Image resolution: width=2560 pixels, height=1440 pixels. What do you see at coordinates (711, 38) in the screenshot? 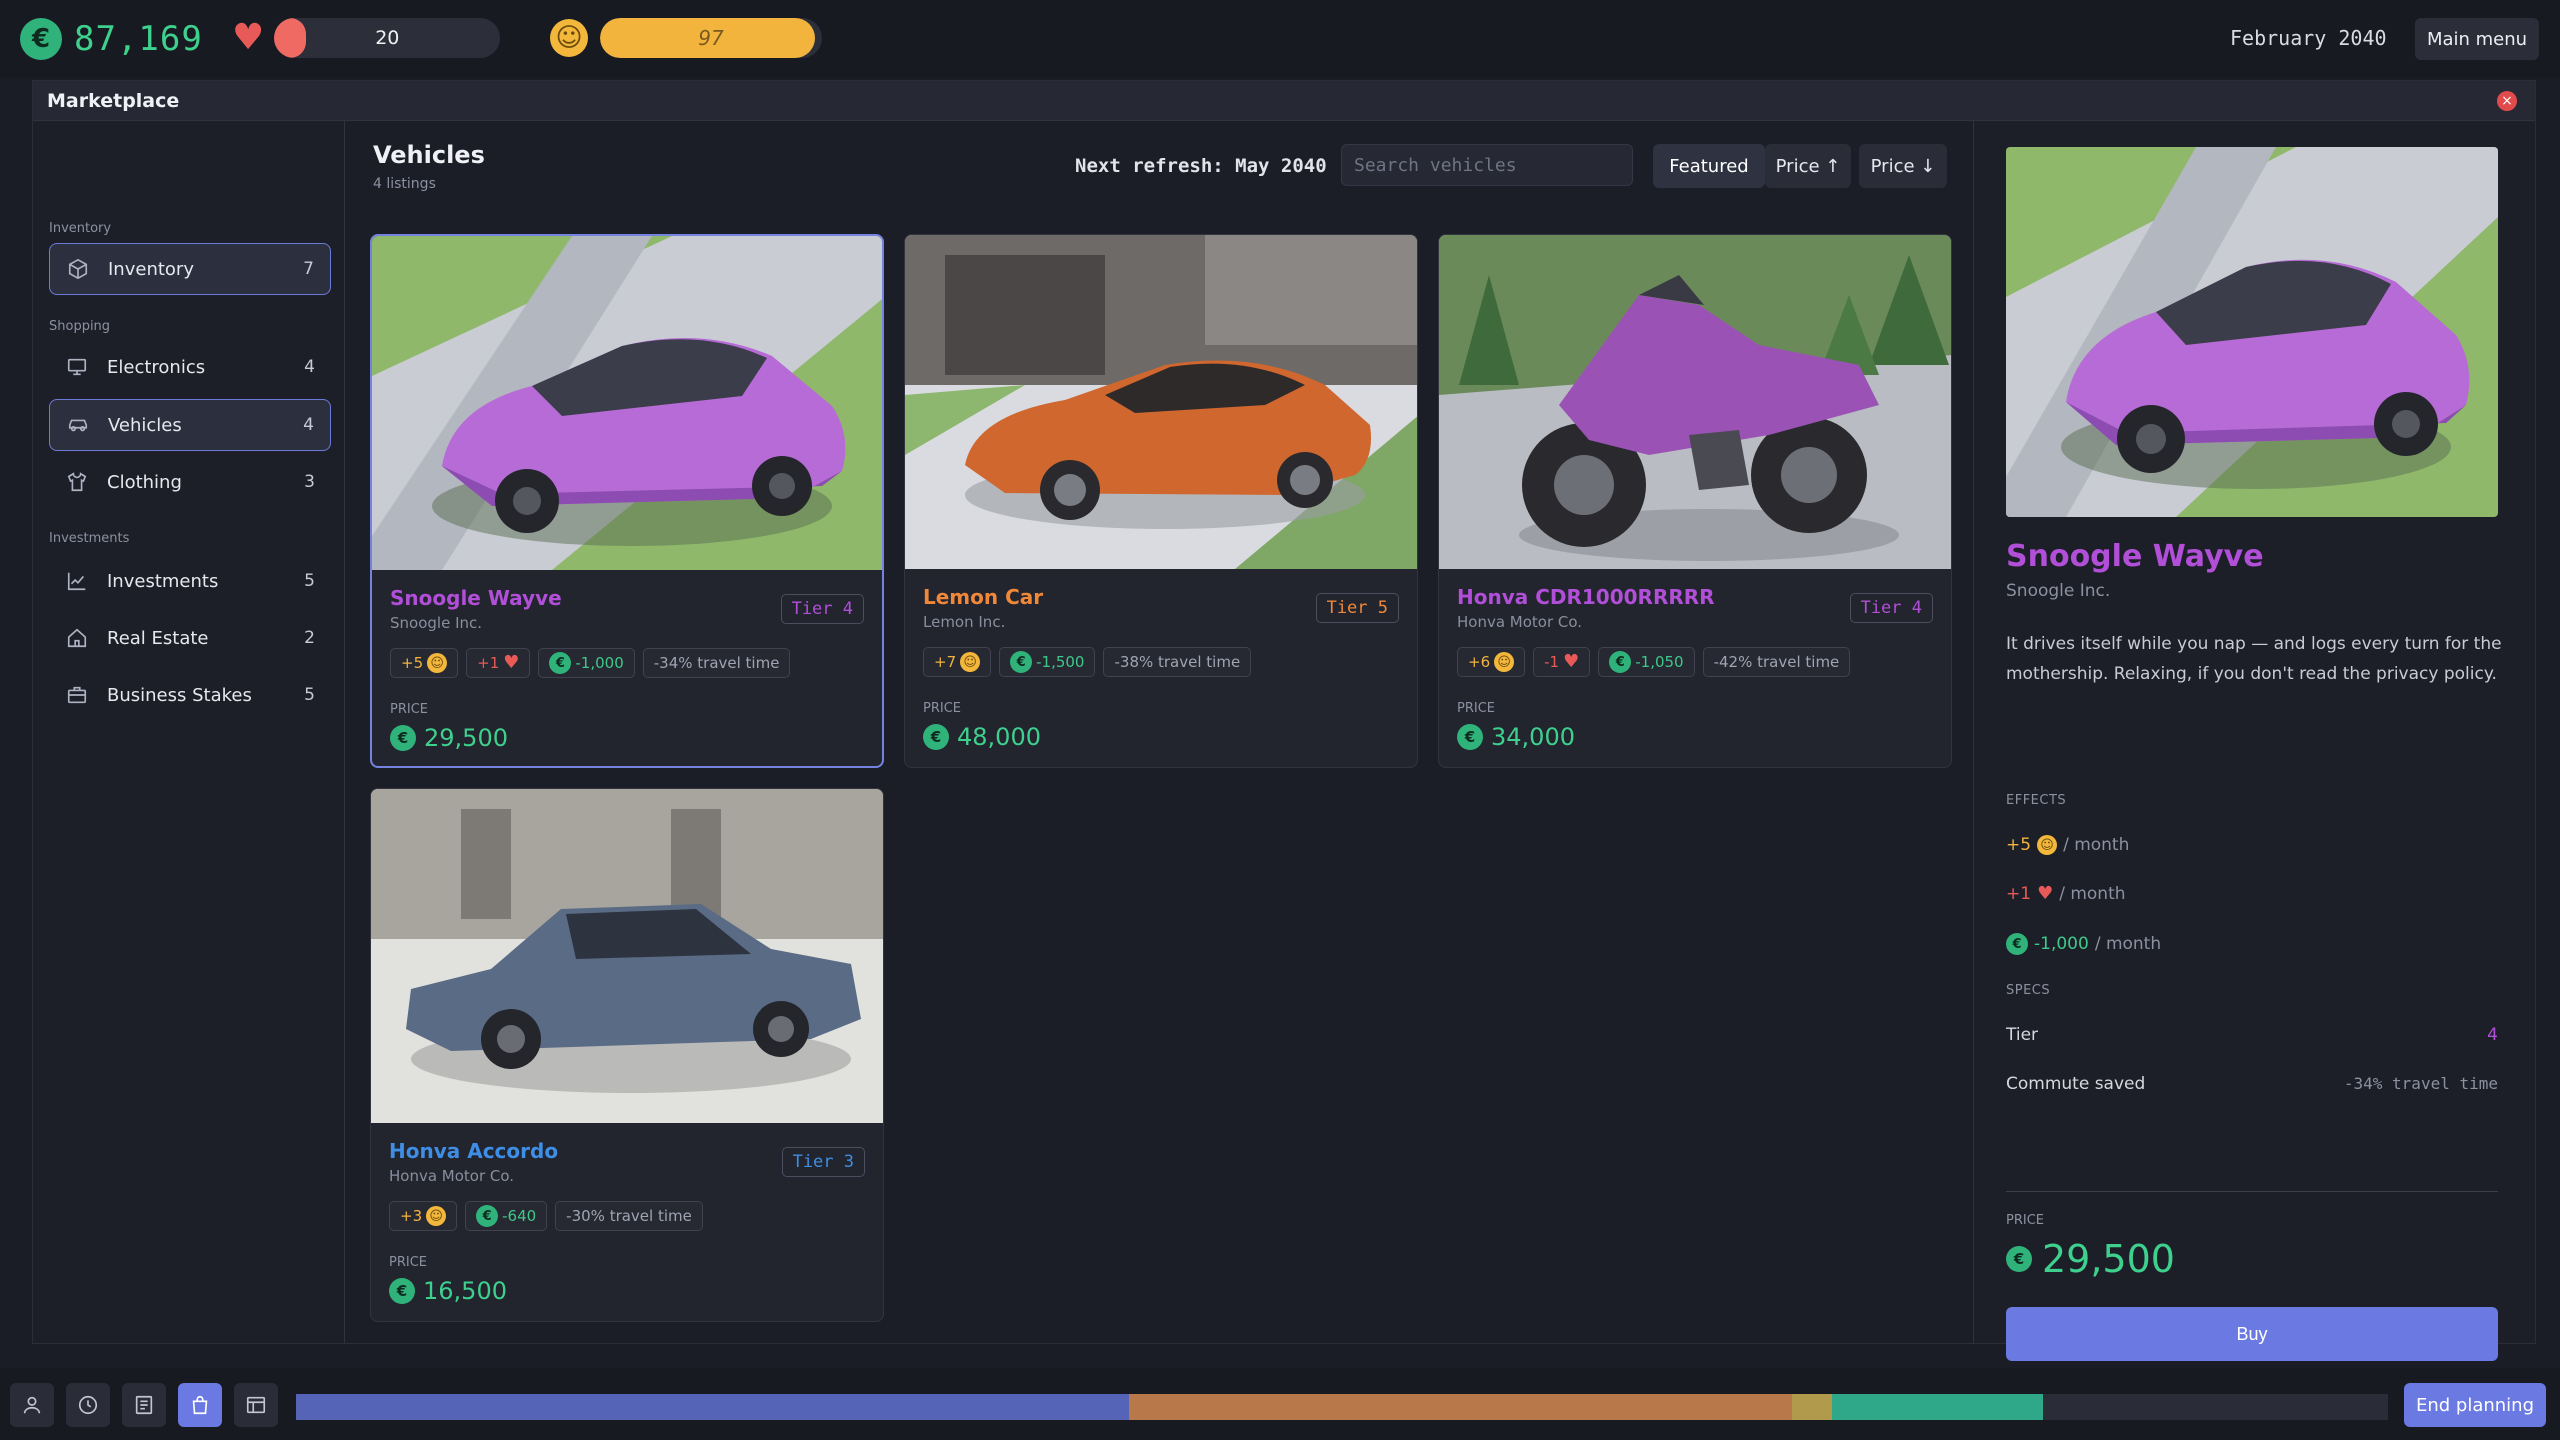
I see `happiness-bar: 97` at bounding box center [711, 38].